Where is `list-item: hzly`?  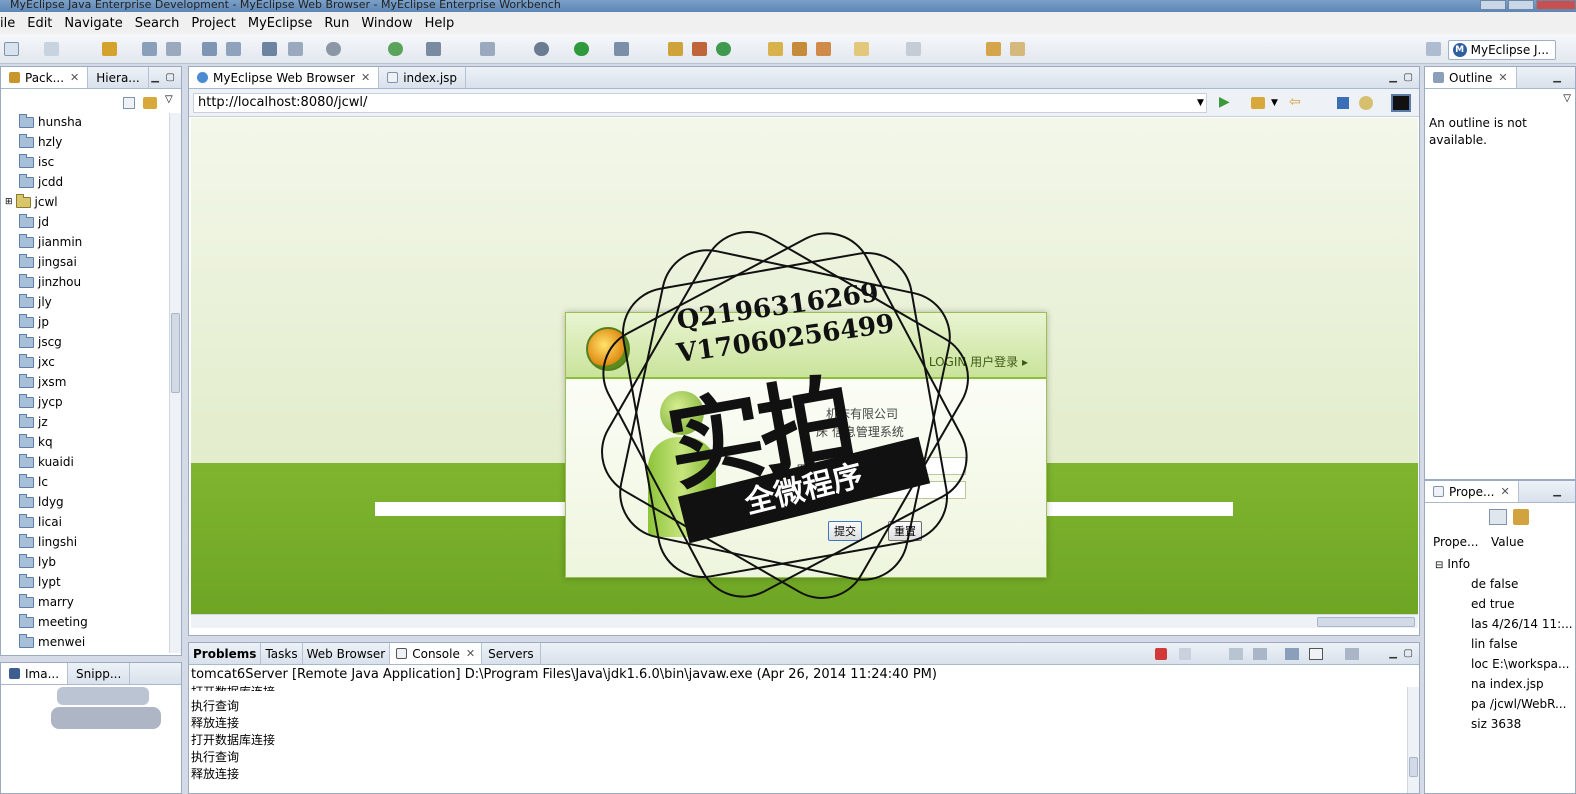 list-item: hzly is located at coordinates (40, 142).